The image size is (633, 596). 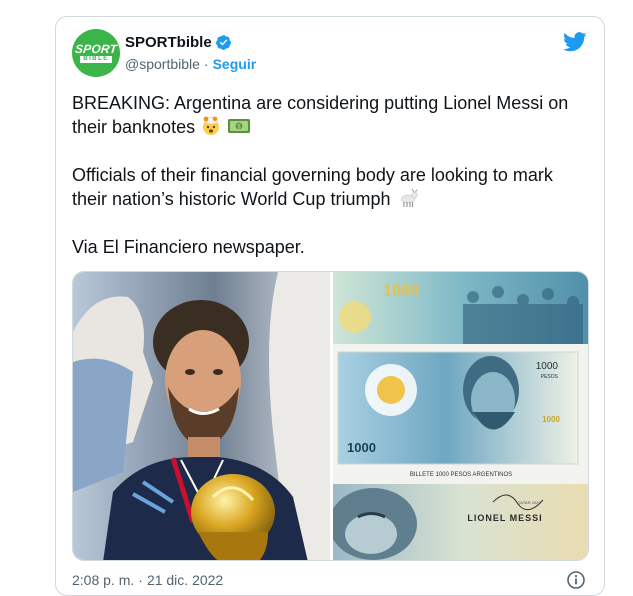 I want to click on verified-badge-icon, so click(x=223, y=42).